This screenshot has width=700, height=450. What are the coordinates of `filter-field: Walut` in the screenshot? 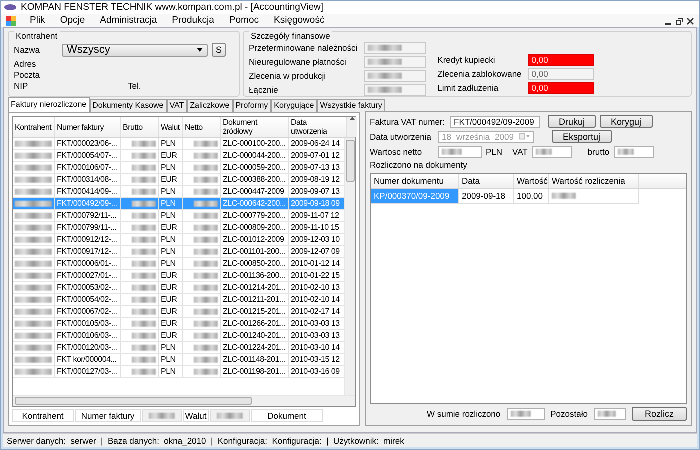 It's located at (196, 415).